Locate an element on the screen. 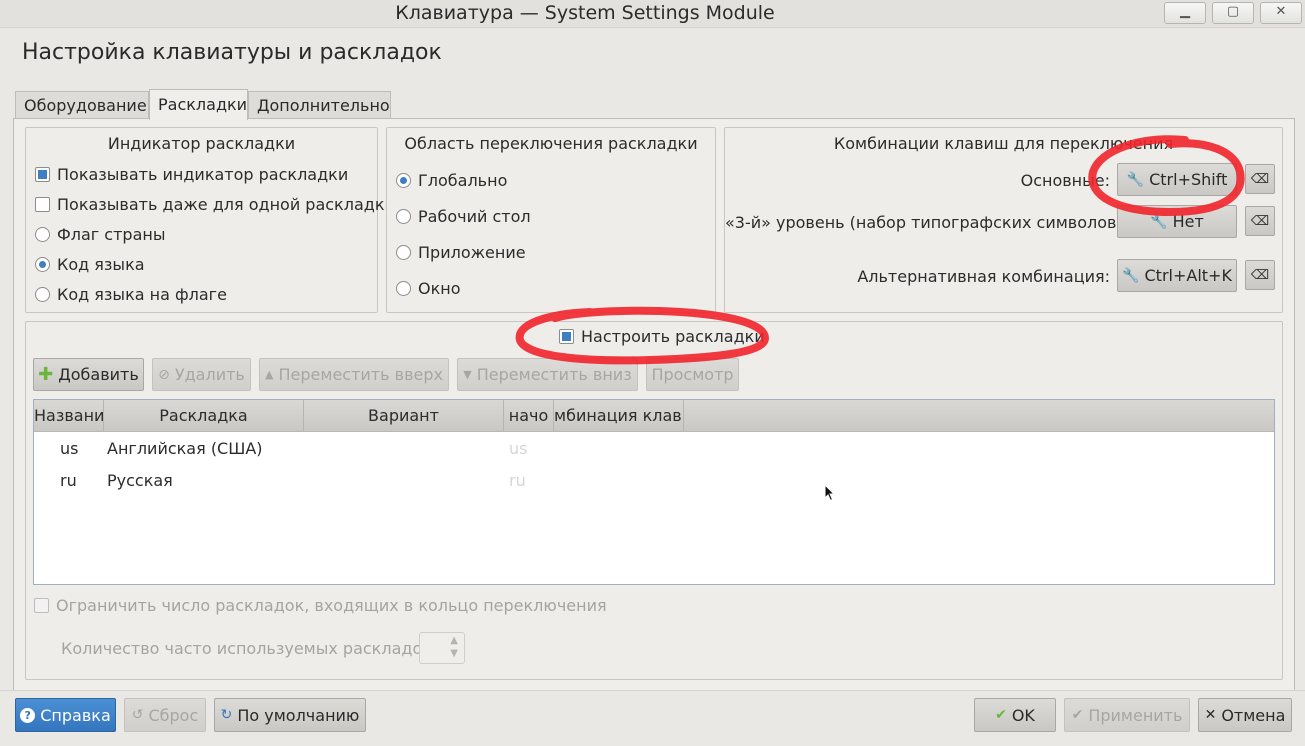 This screenshot has height=746, width=1305. configure-layouts-checkbox: Настроить раскладки is located at coordinates (662, 336).